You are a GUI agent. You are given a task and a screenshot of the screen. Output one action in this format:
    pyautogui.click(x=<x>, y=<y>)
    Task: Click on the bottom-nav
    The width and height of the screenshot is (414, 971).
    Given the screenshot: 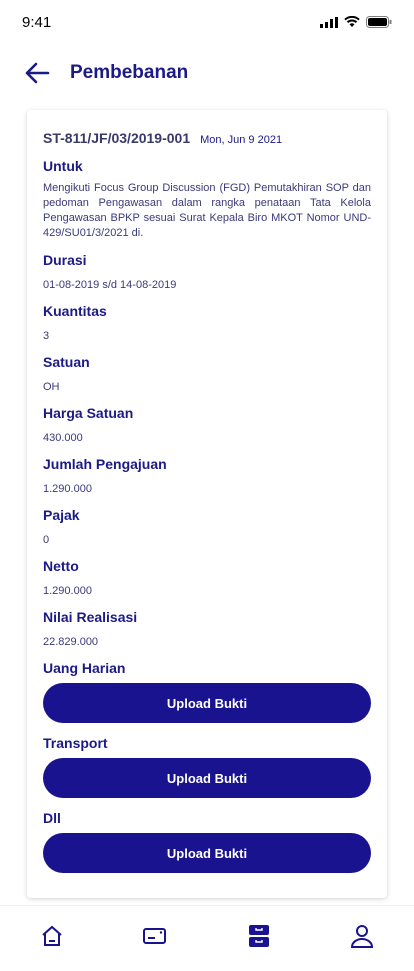 What is the action you would take?
    pyautogui.click(x=207, y=938)
    